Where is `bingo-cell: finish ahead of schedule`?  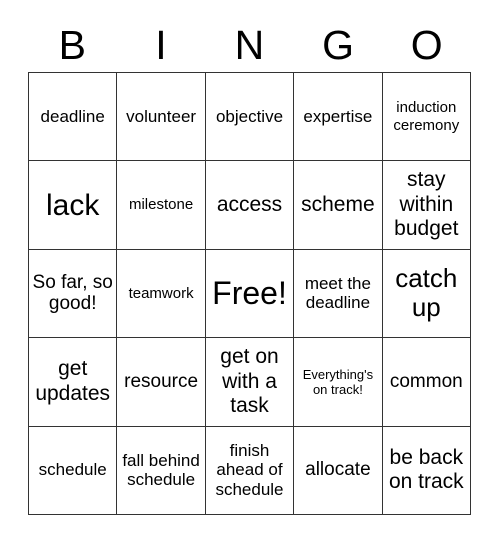 bingo-cell: finish ahead of schedule is located at coordinates (250, 470).